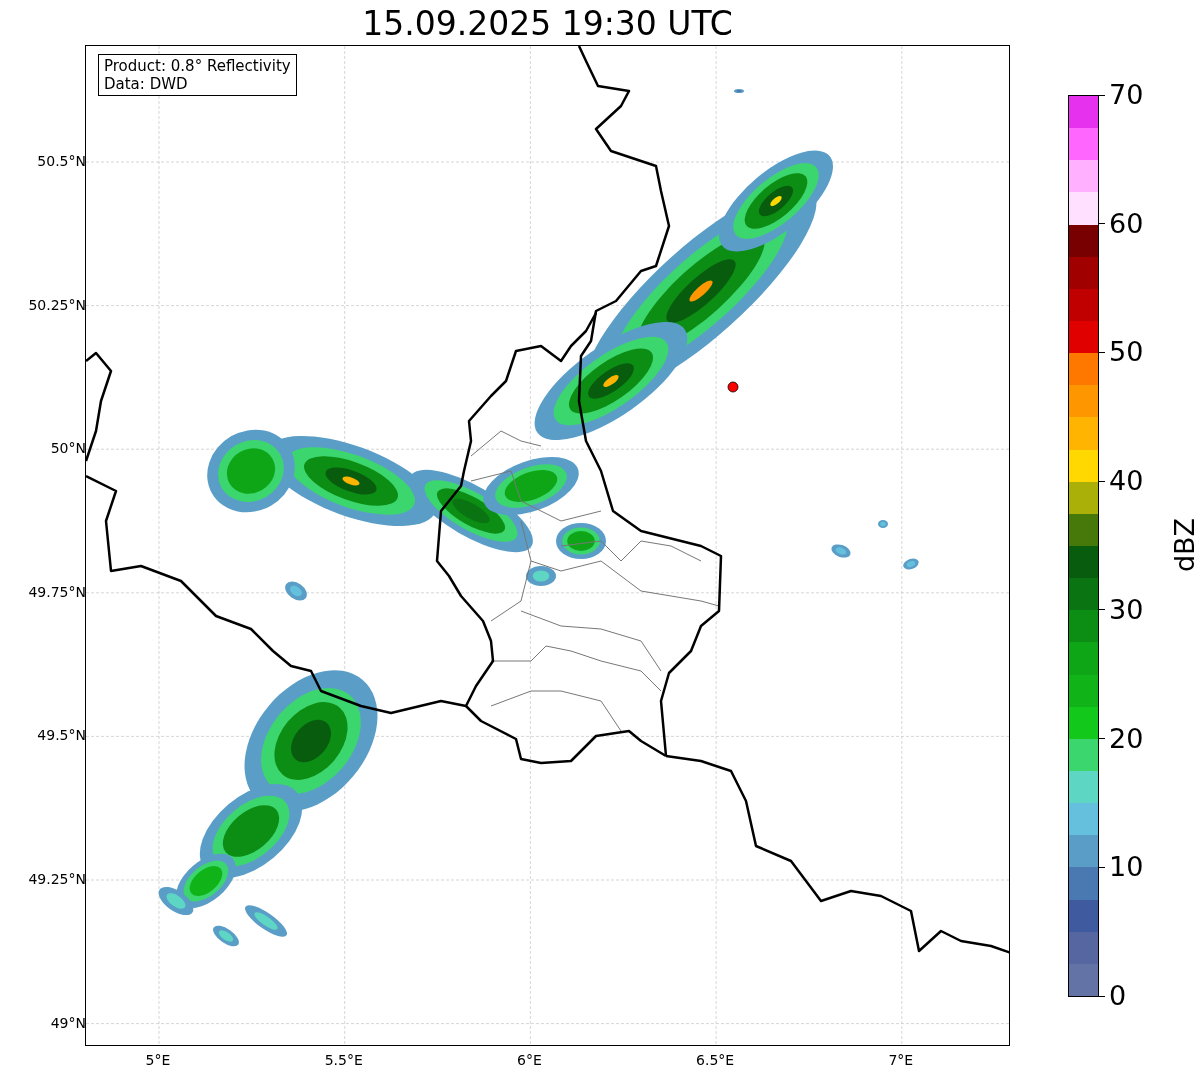 The image size is (1202, 1081). Describe the element at coordinates (61, 735) in the screenshot. I see `latitude-label: 49.5°N` at that location.